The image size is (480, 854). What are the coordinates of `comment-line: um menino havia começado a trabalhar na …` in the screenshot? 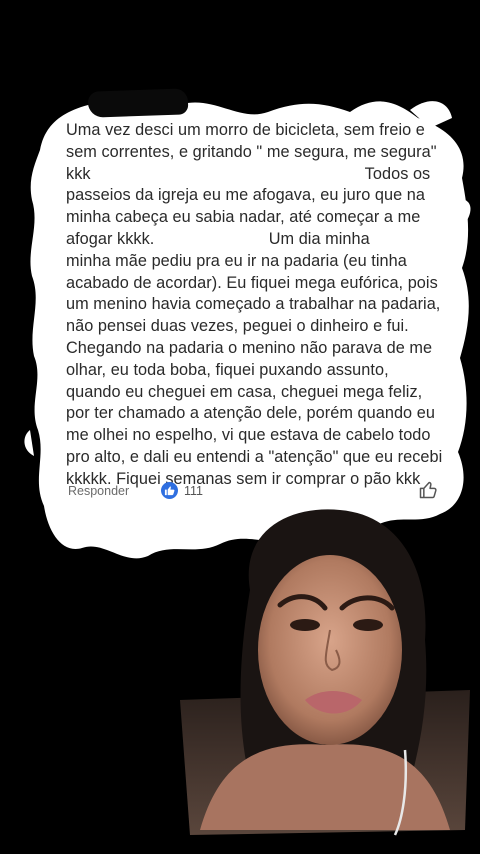 It's located at (253, 304).